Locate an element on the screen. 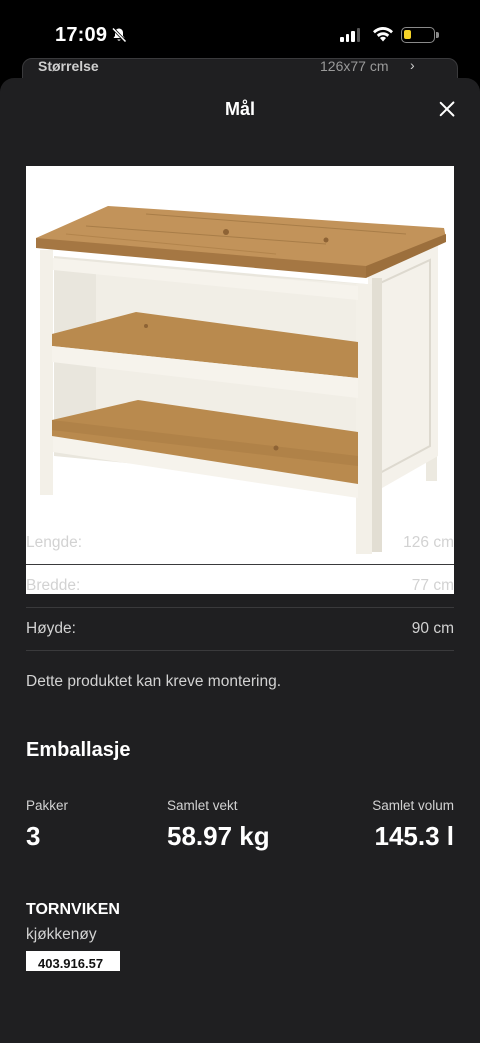 This screenshot has width=480, height=1043. dimension-value: 90 cm is located at coordinates (432, 628).